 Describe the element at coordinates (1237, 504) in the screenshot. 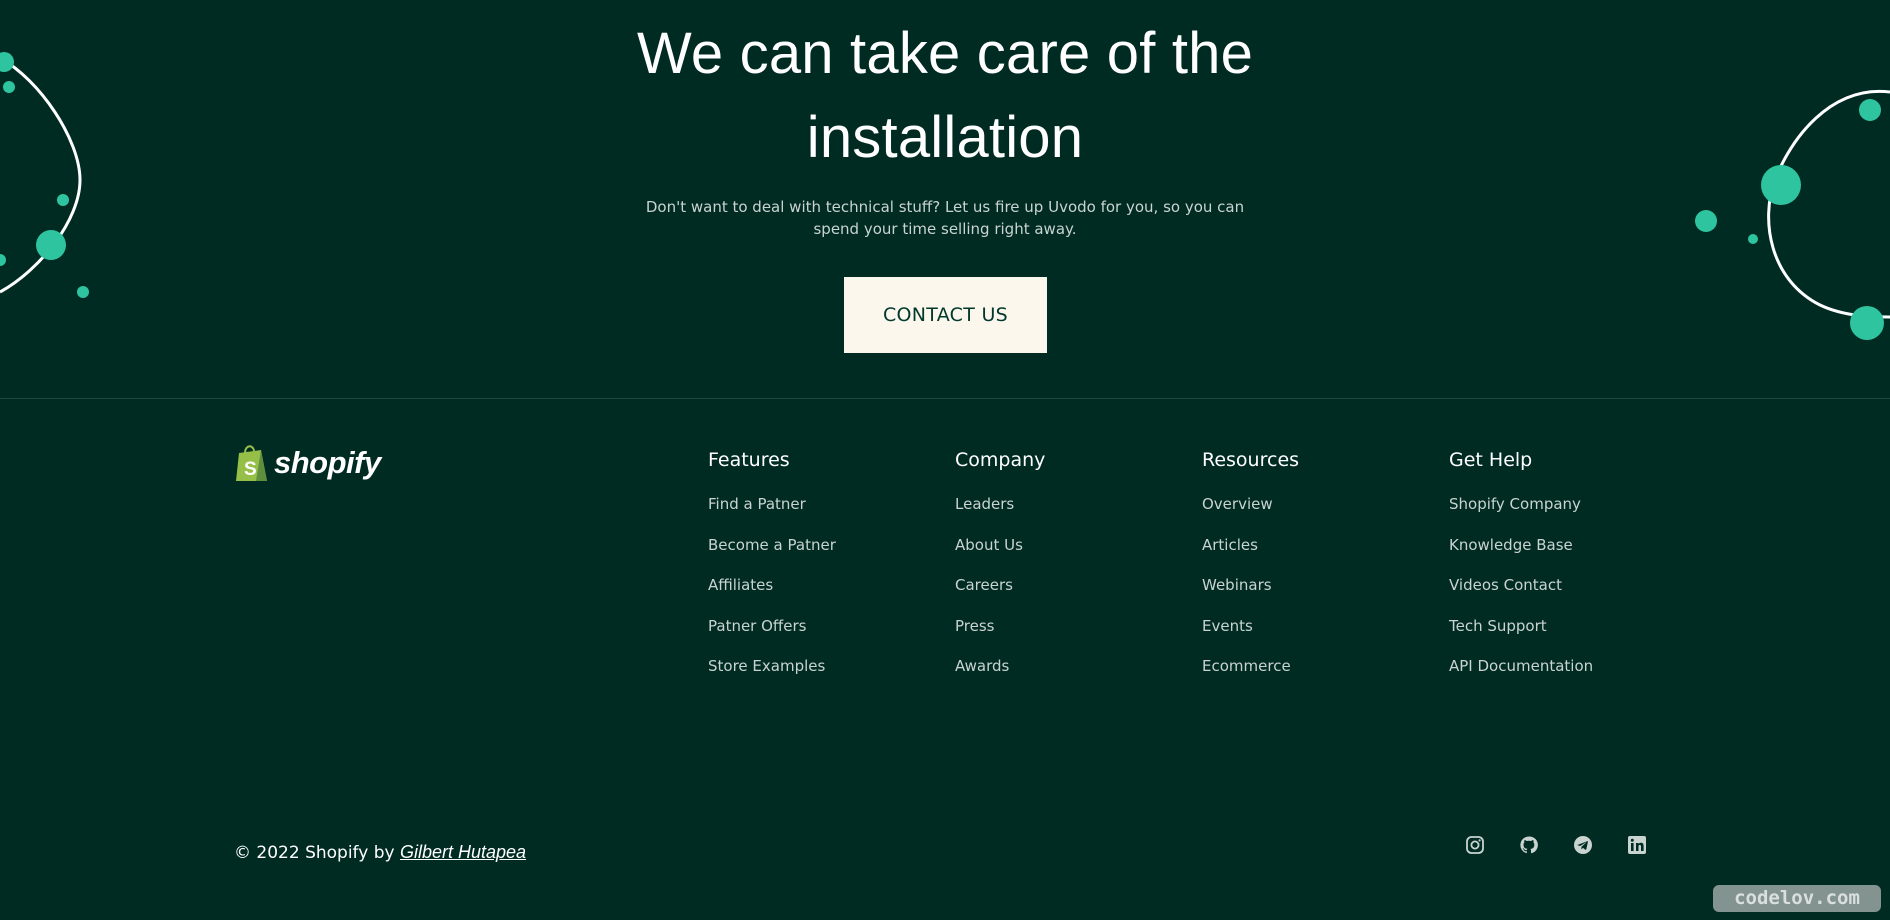

I see `footer-link: Overview` at that location.